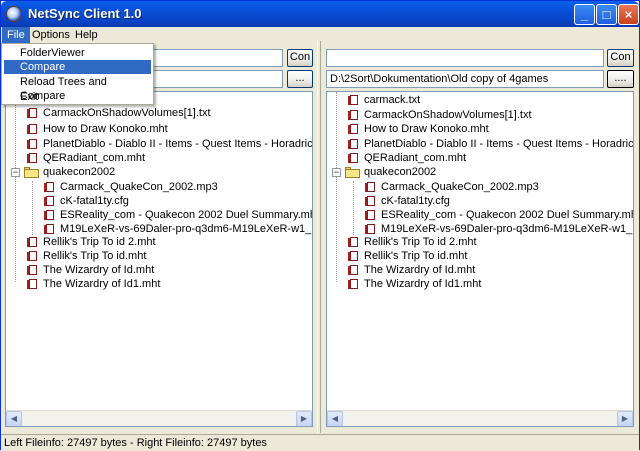 The height and width of the screenshot is (451, 640). I want to click on title-bar: NetSync Client 1.0 _ □ ×, so click(320, 14).